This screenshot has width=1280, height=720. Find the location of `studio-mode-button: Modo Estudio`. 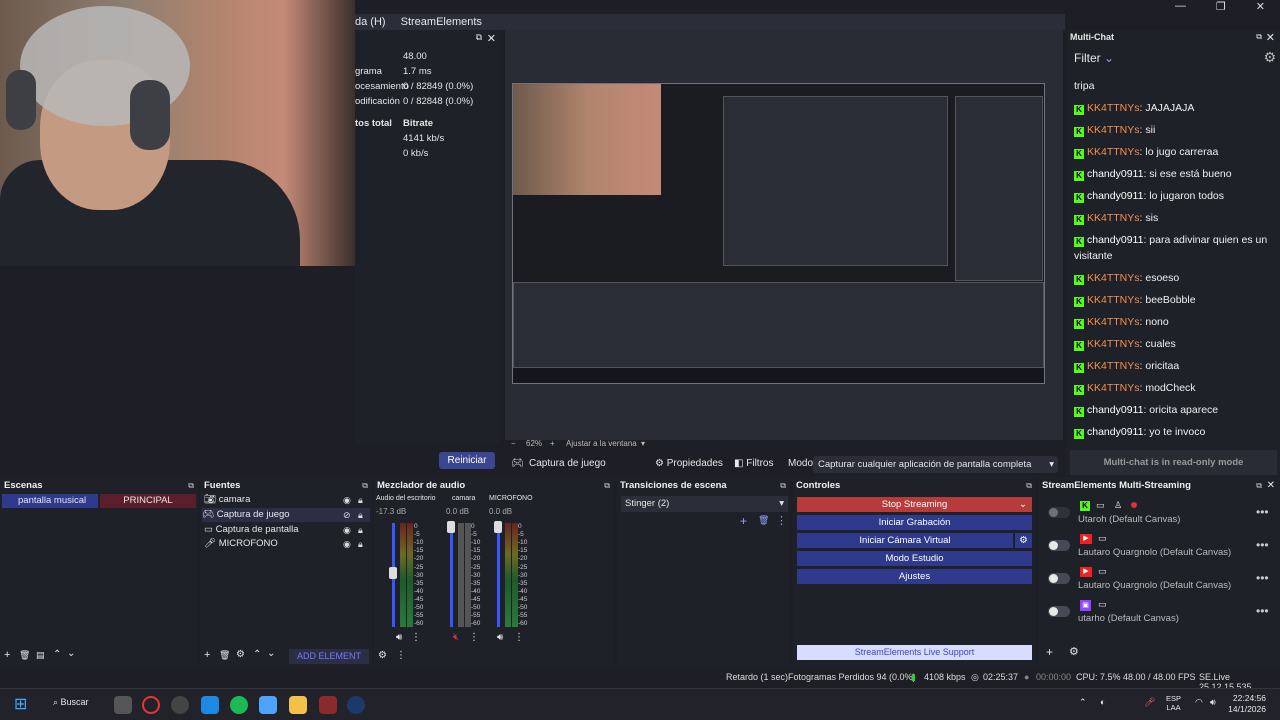

studio-mode-button: Modo Estudio is located at coordinates (914, 558).